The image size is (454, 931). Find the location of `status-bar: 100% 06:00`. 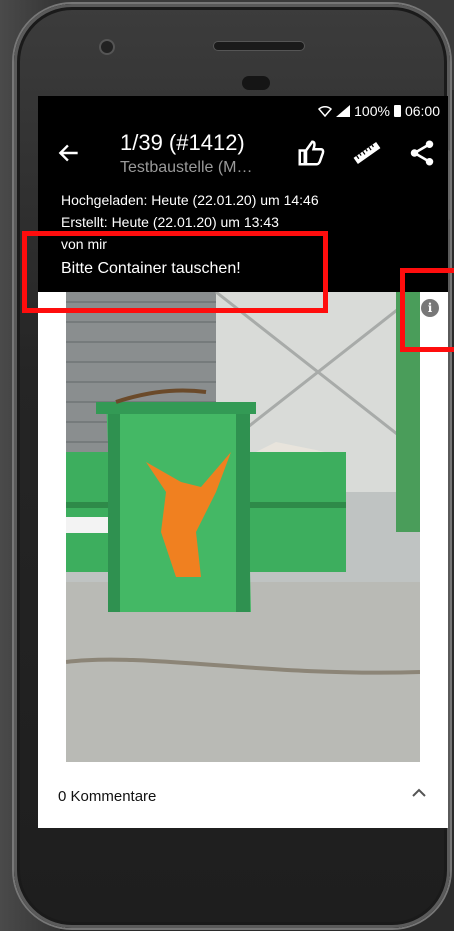

status-bar: 100% 06:00 is located at coordinates (379, 111).